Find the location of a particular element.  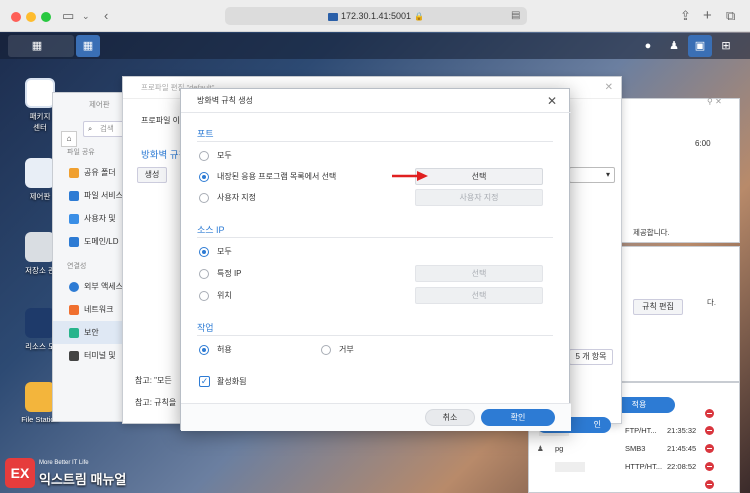

terminal-icon is located at coordinates (74, 355).